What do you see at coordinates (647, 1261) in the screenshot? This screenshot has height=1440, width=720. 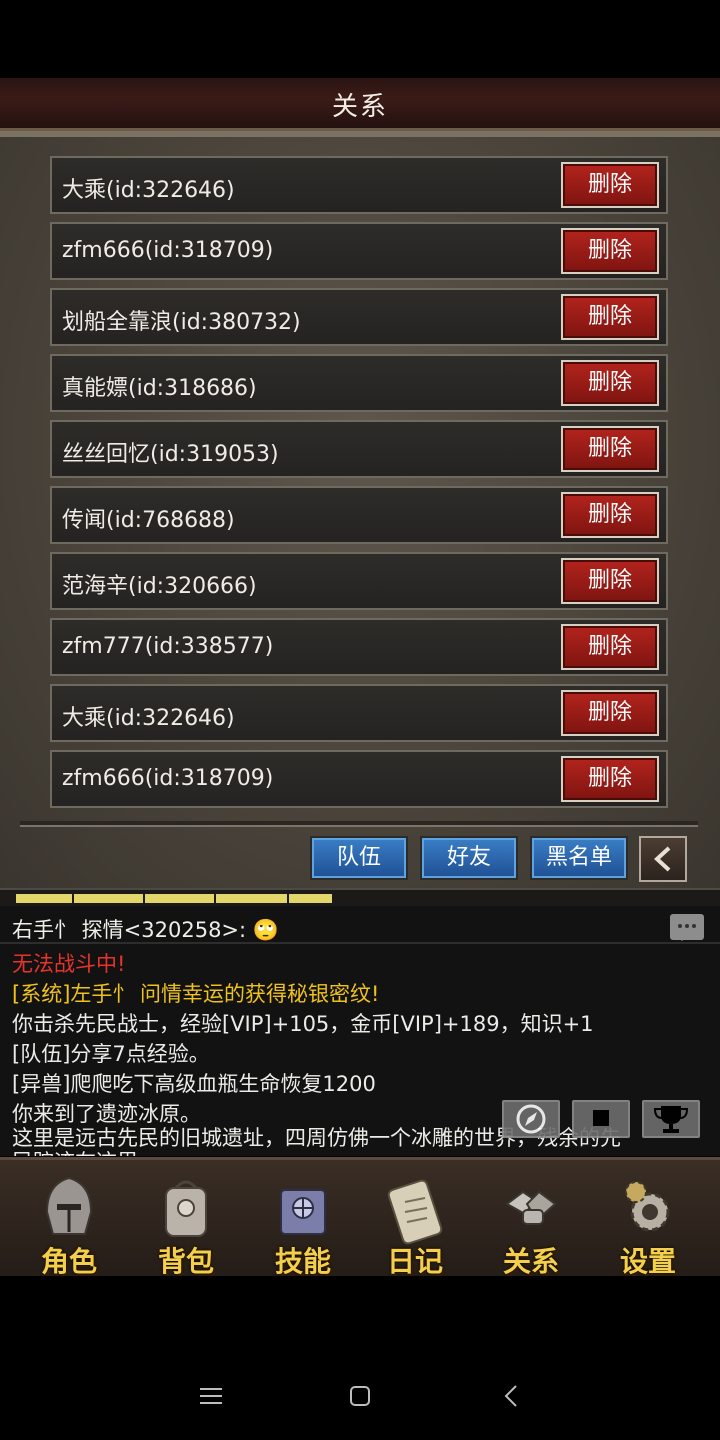 I see `nav-label: 设置` at bounding box center [647, 1261].